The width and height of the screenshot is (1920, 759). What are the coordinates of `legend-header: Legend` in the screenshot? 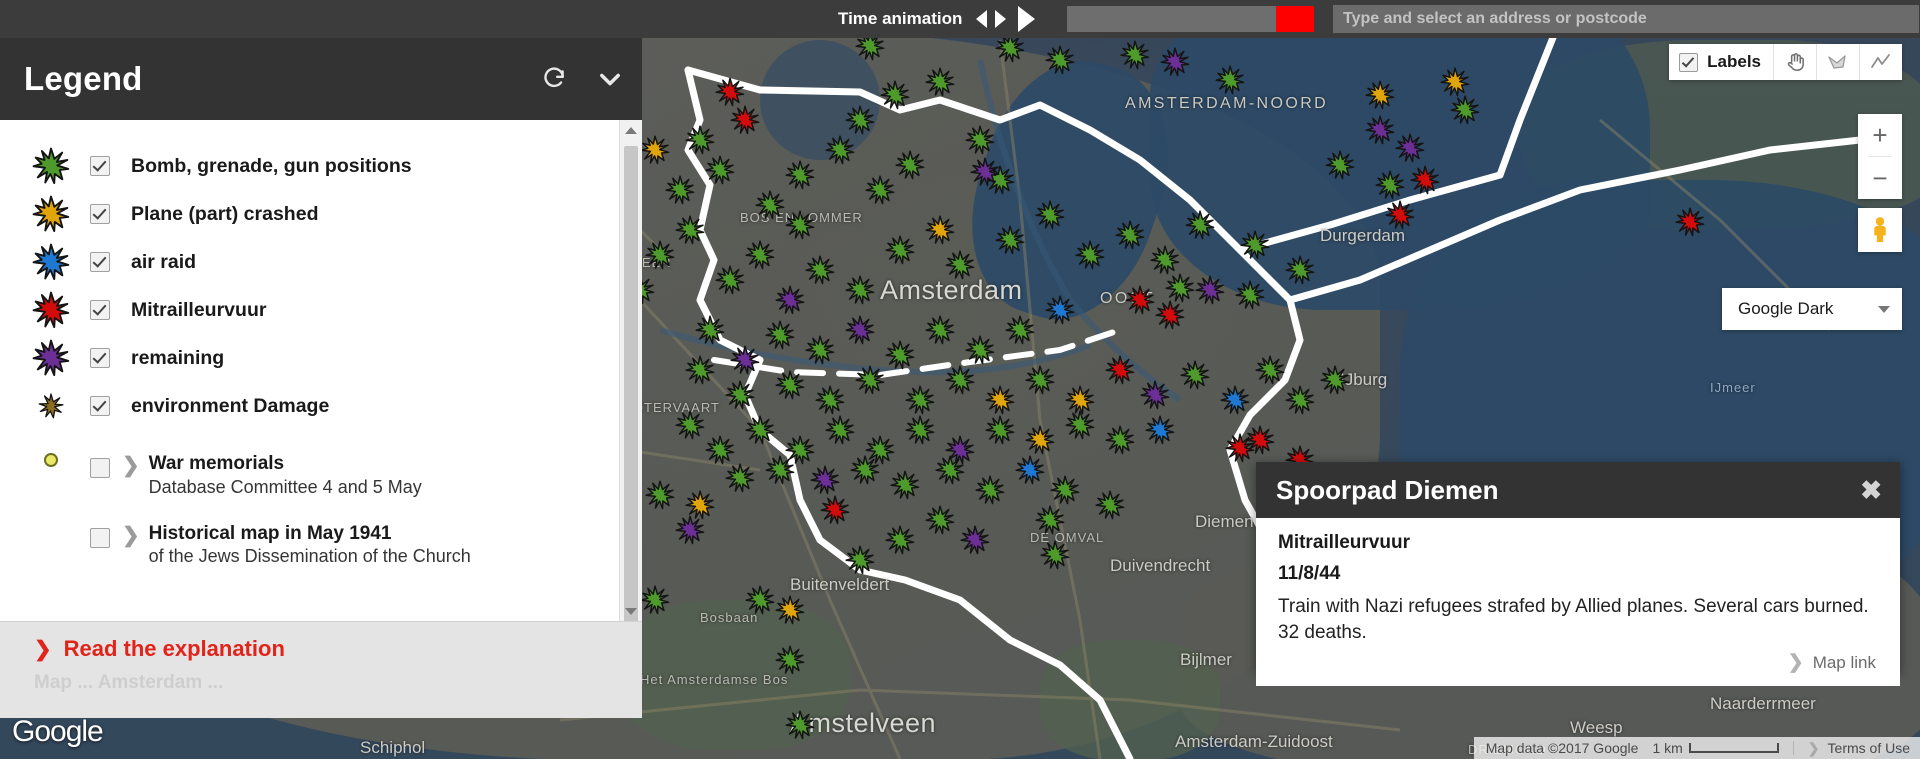 It's located at (321, 79).